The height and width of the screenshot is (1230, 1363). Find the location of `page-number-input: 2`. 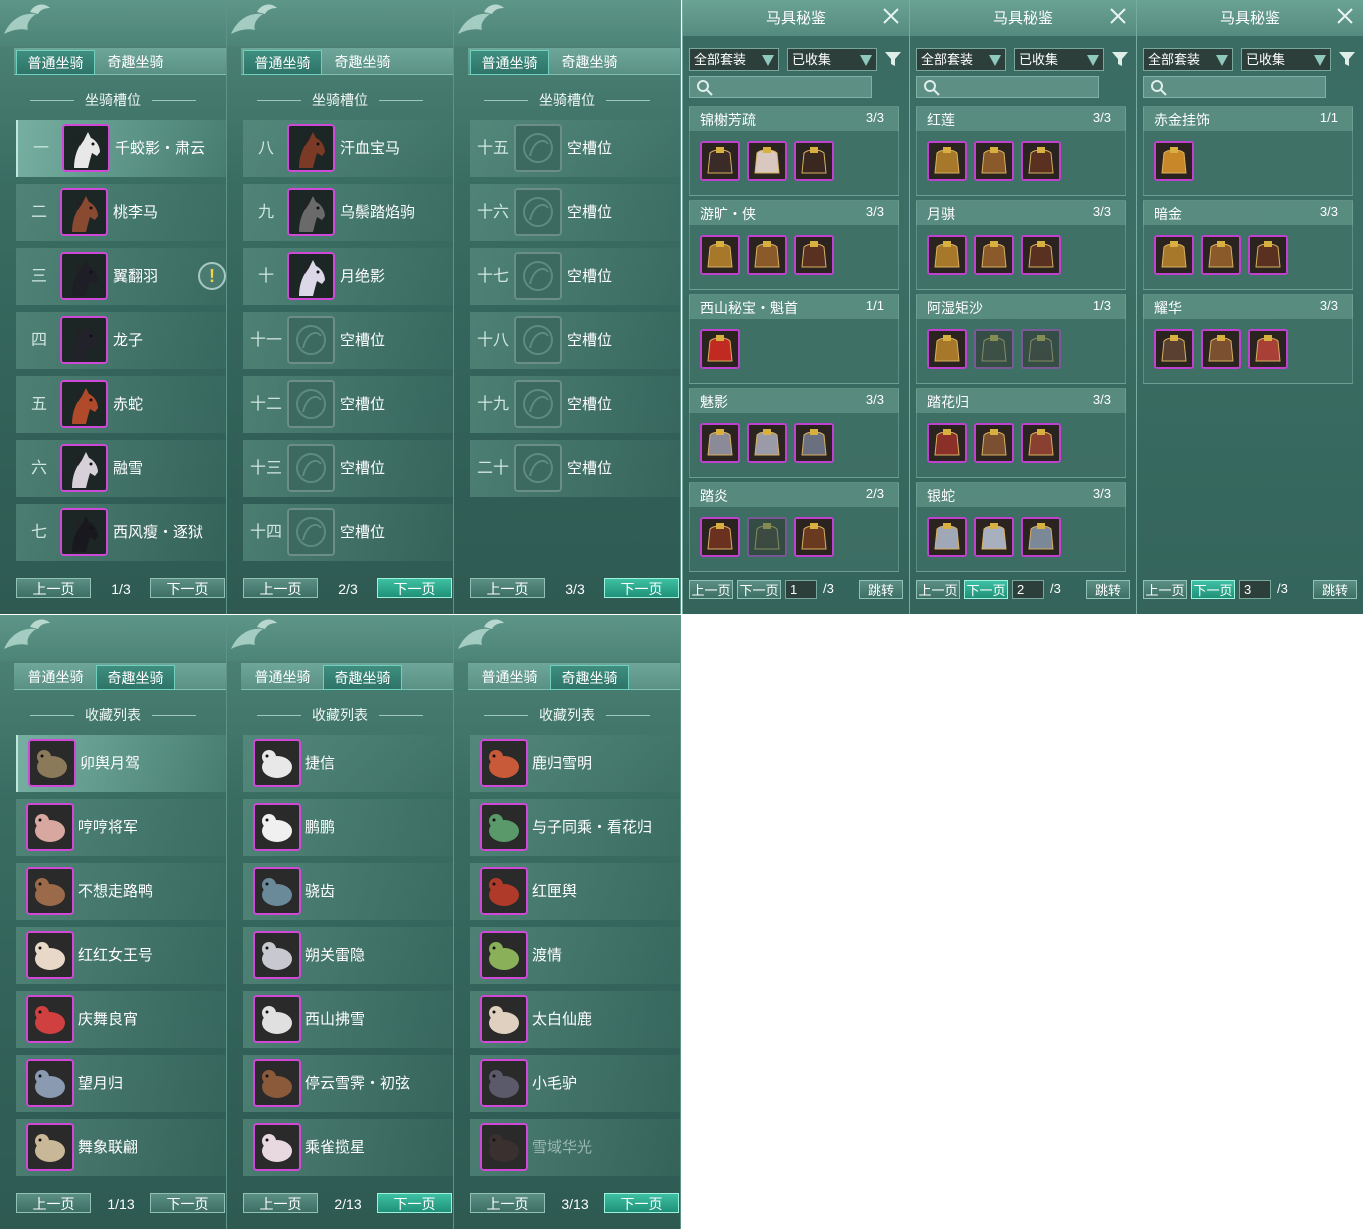

page-number-input: 2 is located at coordinates (1028, 589).